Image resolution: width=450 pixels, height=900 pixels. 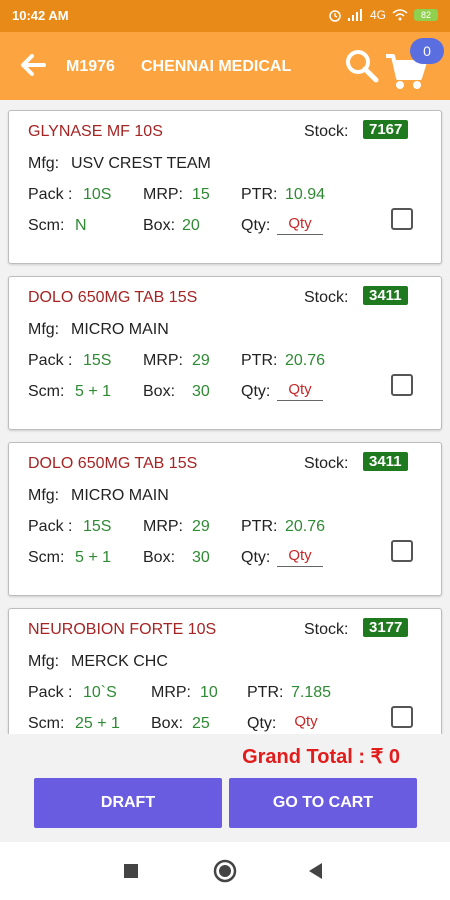 What do you see at coordinates (97, 723) in the screenshot?
I see `scm-value: 25 + 1` at bounding box center [97, 723].